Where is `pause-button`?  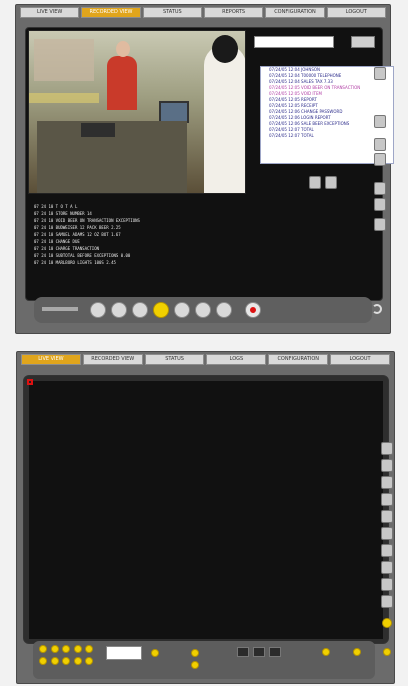
pause-button is located at coordinates (182, 310).